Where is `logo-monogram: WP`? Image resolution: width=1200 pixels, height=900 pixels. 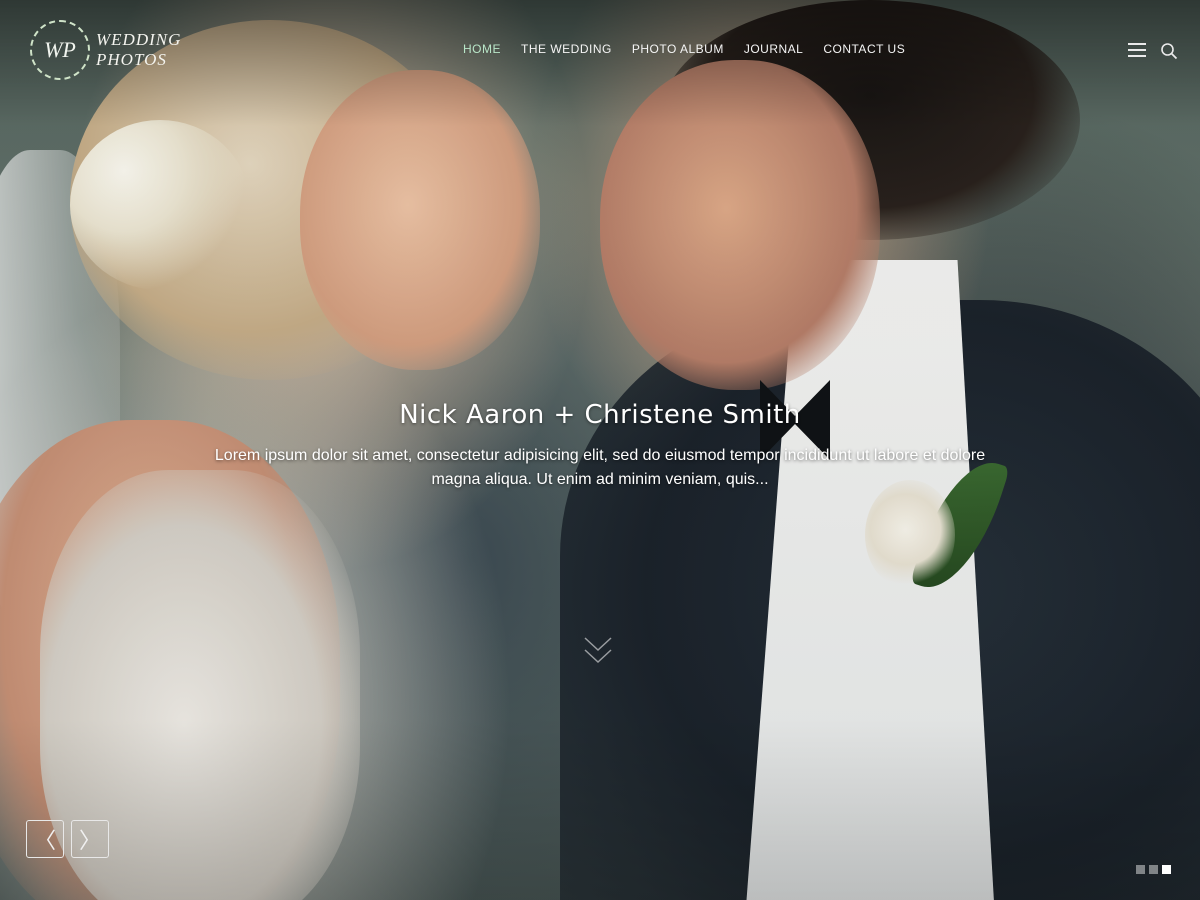
logo-monogram: WP is located at coordinates (60, 50).